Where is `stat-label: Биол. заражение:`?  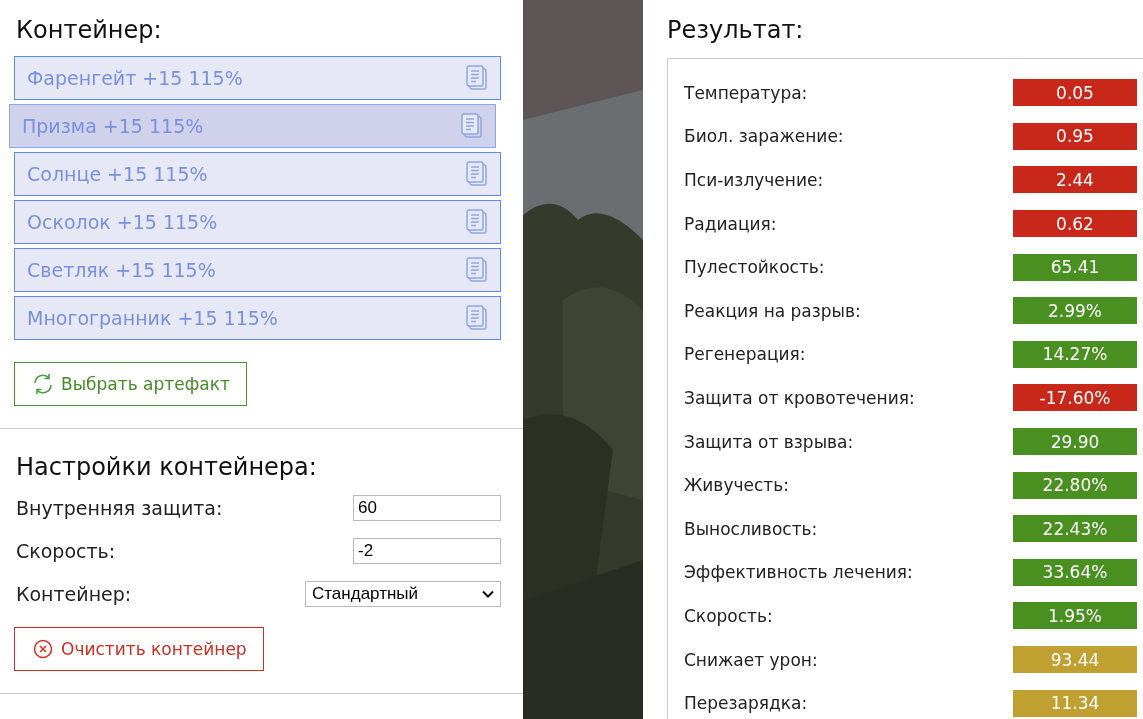 stat-label: Биол. заражение: is located at coordinates (764, 136).